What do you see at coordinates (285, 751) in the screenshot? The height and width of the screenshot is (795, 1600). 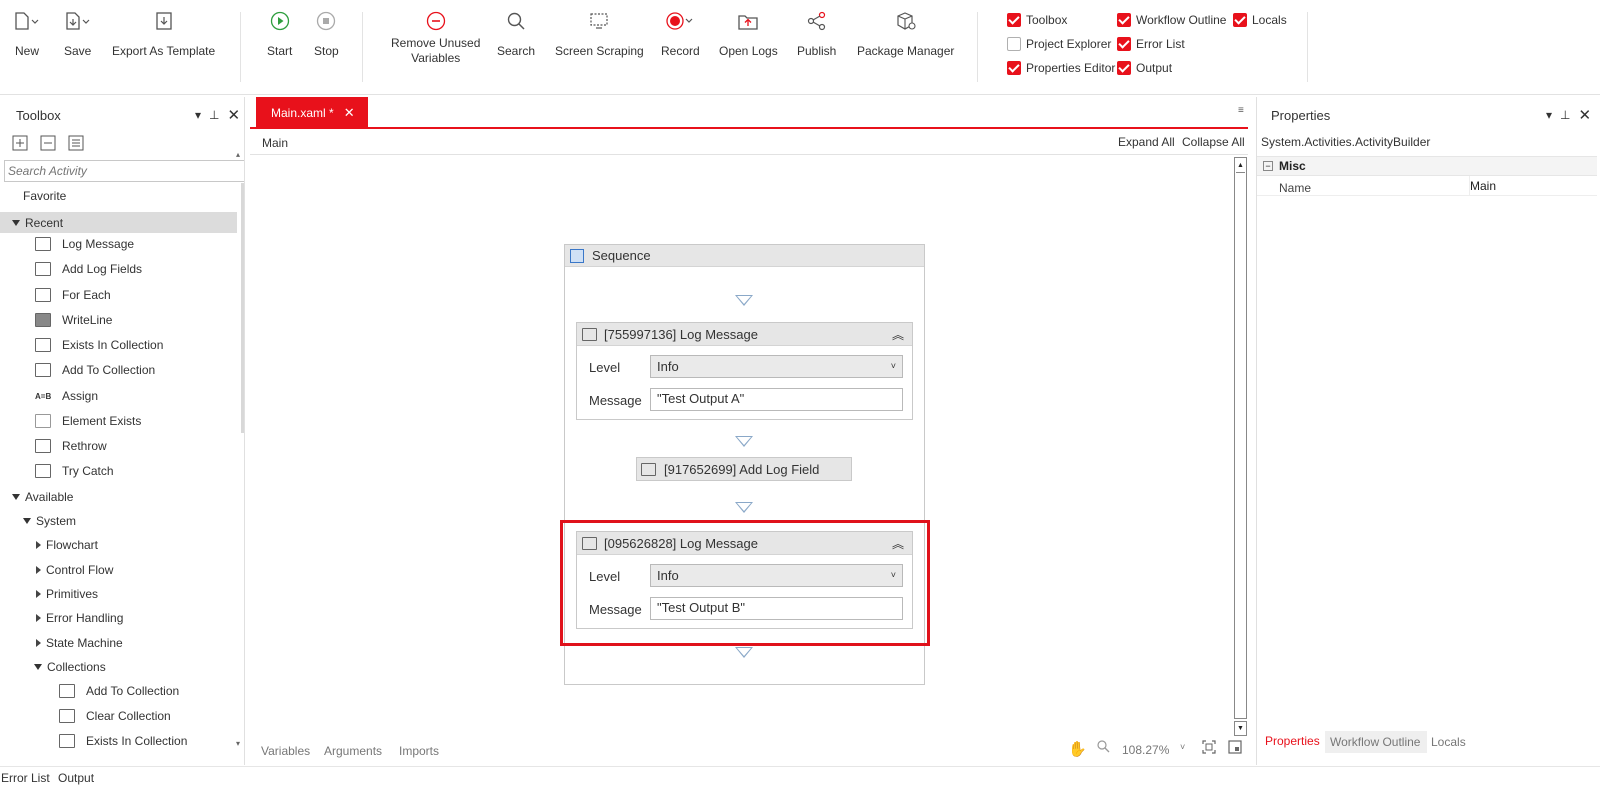 I see `variables-tab: Variables` at bounding box center [285, 751].